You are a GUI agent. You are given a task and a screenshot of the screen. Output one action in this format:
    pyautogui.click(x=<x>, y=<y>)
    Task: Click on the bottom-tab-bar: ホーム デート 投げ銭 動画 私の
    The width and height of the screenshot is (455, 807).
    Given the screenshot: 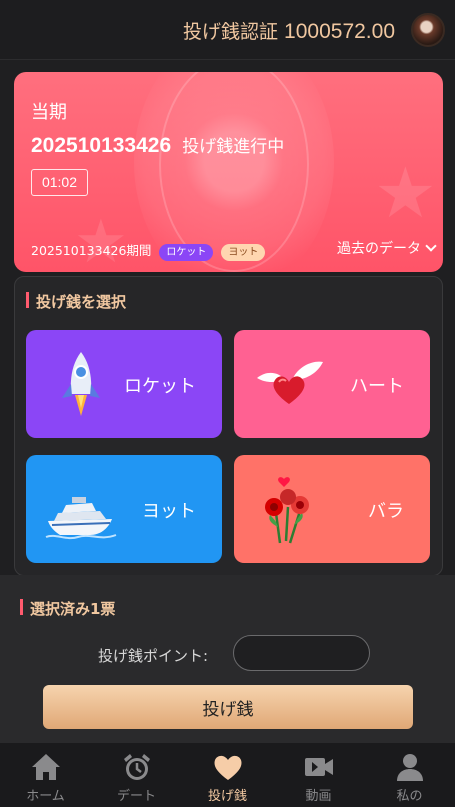 What is the action you would take?
    pyautogui.click(x=227, y=775)
    